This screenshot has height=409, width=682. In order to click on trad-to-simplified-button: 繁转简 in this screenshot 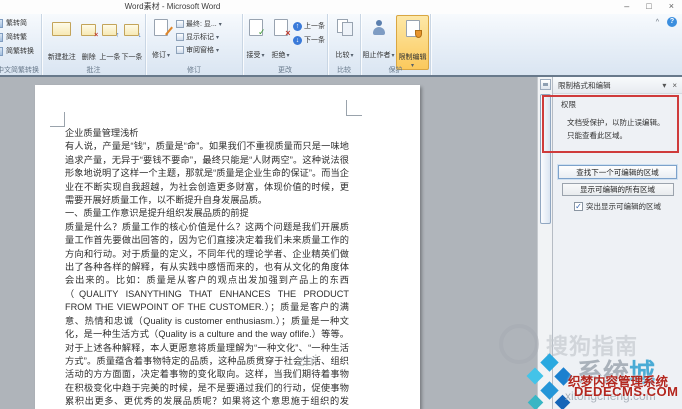, I will do `click(20, 23)`.